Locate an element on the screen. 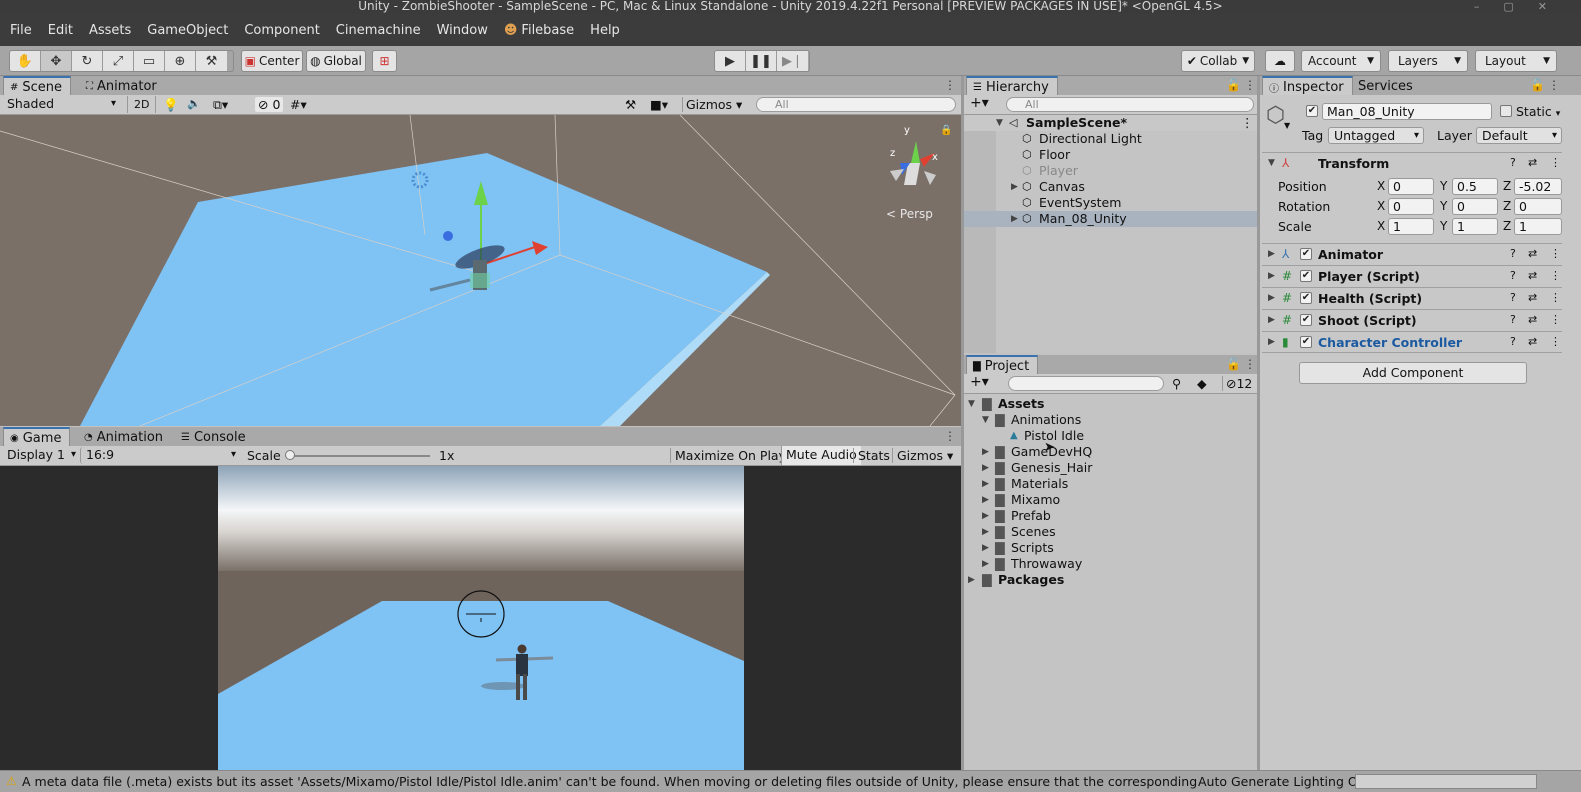 The height and width of the screenshot is (792, 1581). chevron-down-icon: ▼ is located at coordinates (1287, 125).